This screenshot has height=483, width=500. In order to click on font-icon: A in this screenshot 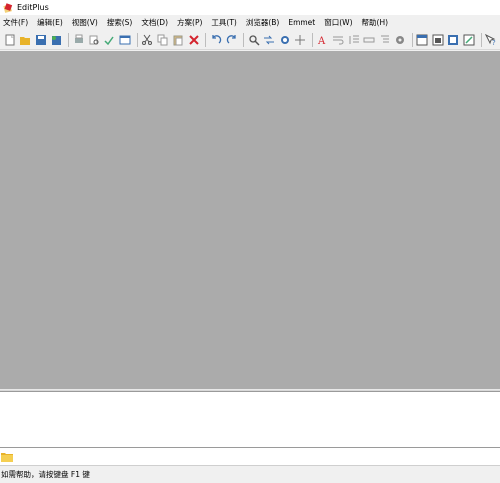, I will do `click(322, 40)`.